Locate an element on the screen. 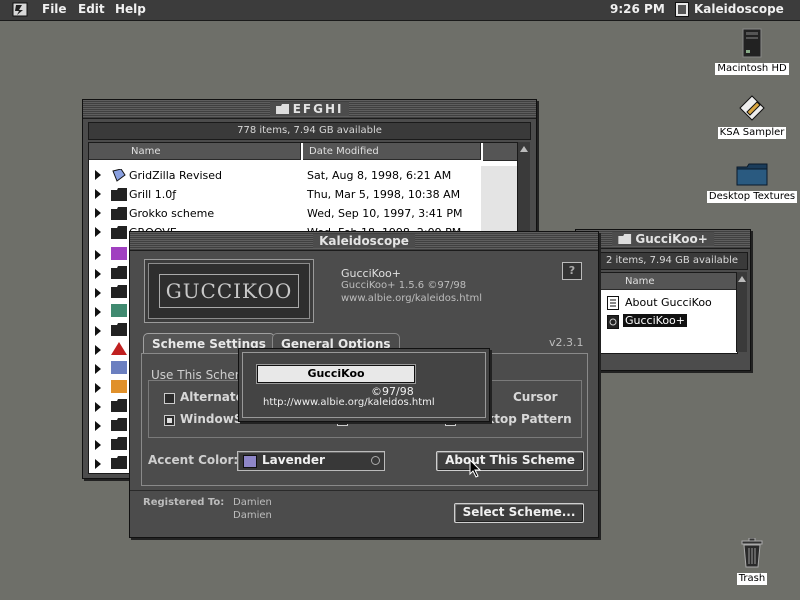 This screenshot has height=600, width=800. about-scheme-url: http://www.albie.org/kaleidos.html is located at coordinates (349, 402).